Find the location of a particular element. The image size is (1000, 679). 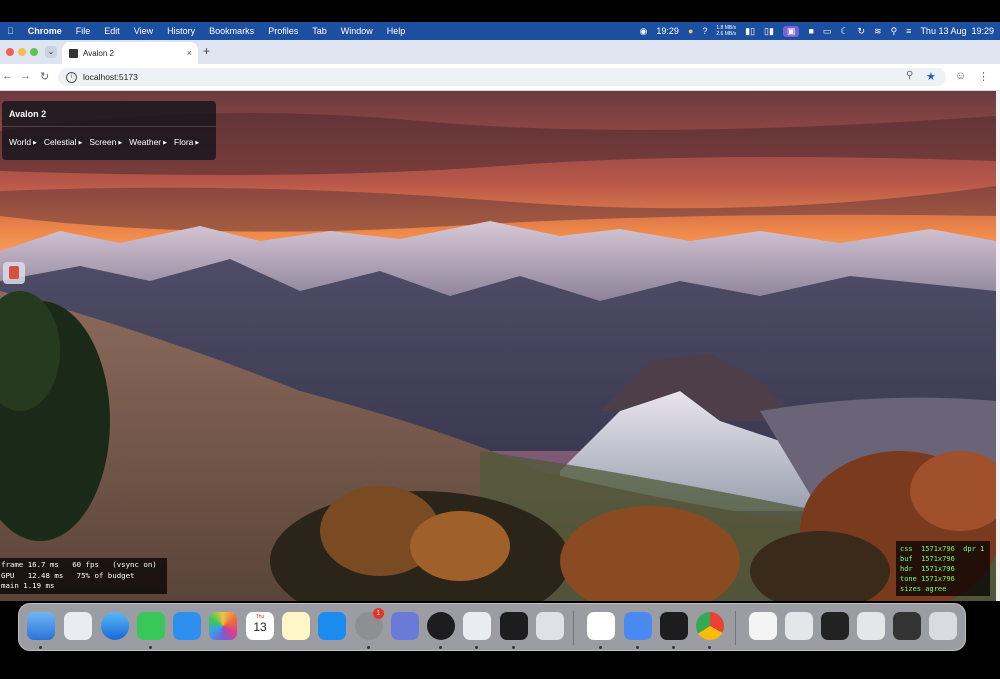

simulator-icon is located at coordinates (405, 626).